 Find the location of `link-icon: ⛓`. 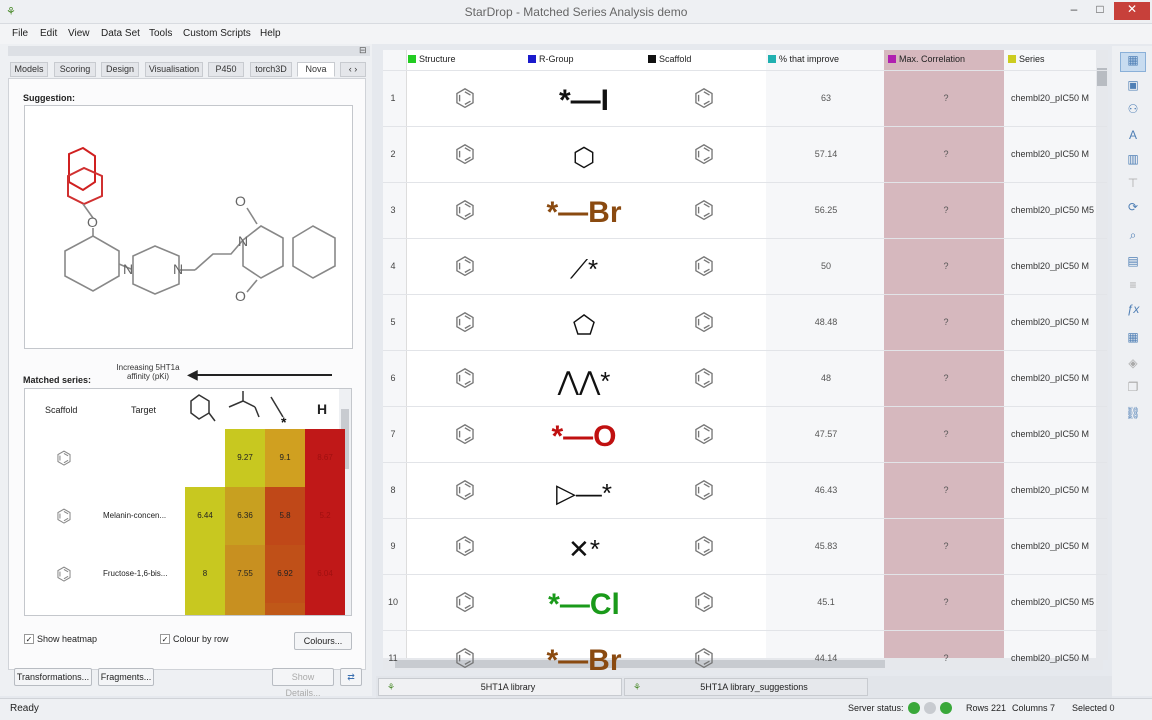

link-icon: ⛓ is located at coordinates (1133, 416).